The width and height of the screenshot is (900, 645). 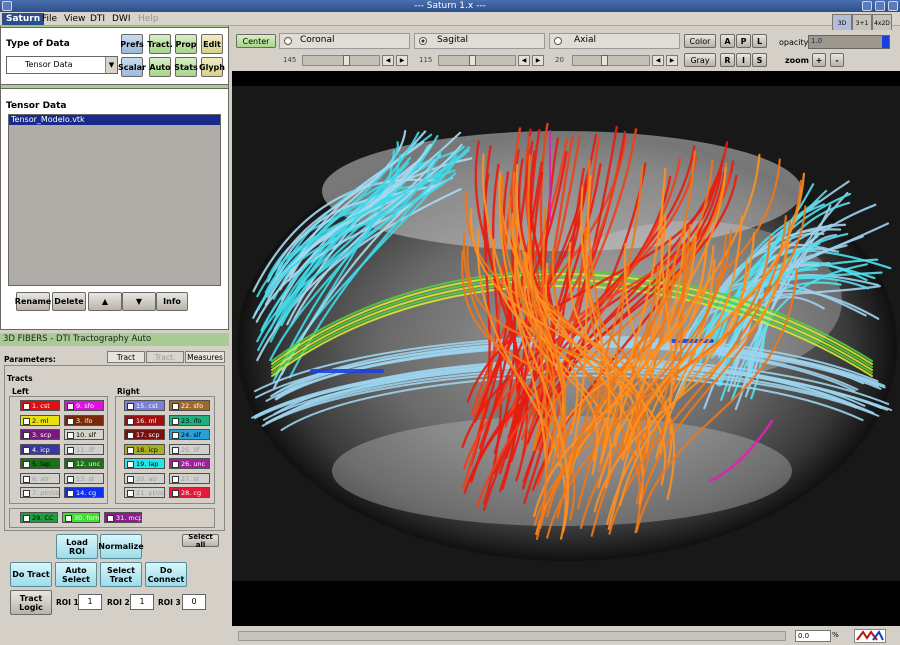 What do you see at coordinates (40, 492) in the screenshot?
I see `tract-checkbox-7-ptr-str: 7. ptr/str` at bounding box center [40, 492].